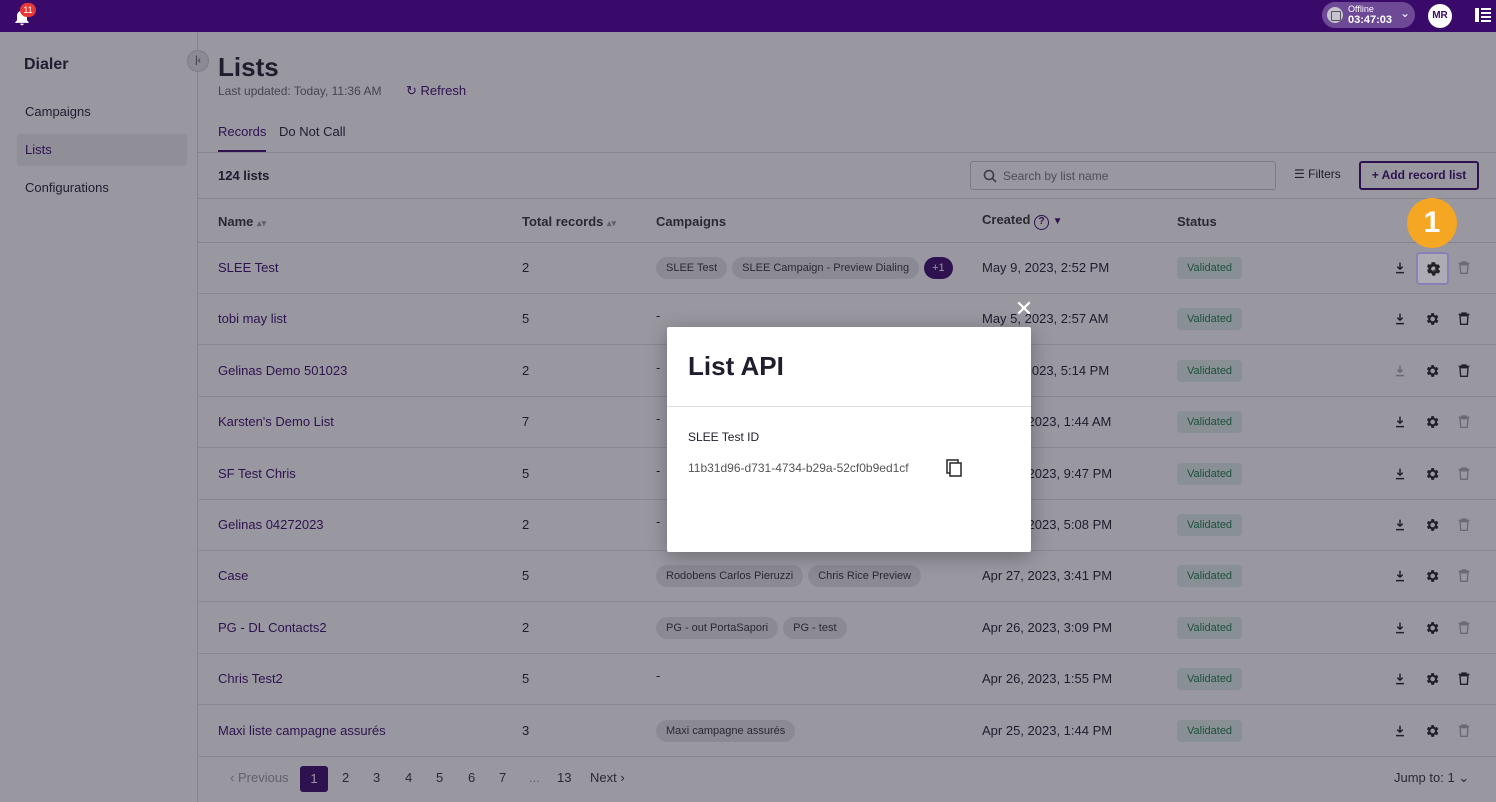 Image resolution: width=1496 pixels, height=802 pixels. I want to click on gear-icon, so click(1434, 269).